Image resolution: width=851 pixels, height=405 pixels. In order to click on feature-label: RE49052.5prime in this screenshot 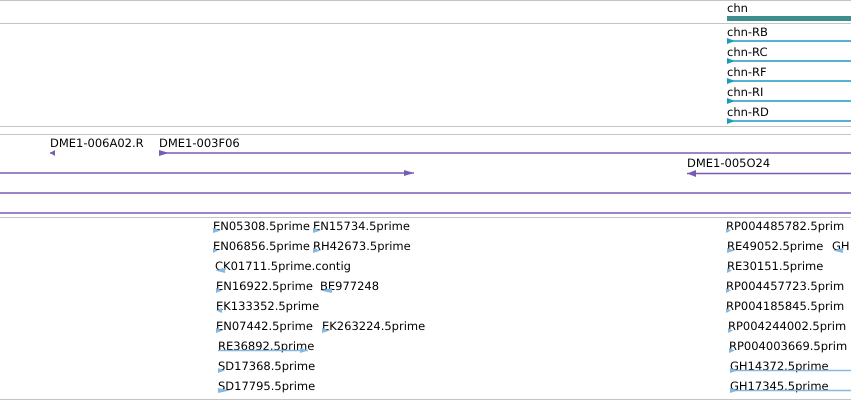, I will do `click(775, 246)`.